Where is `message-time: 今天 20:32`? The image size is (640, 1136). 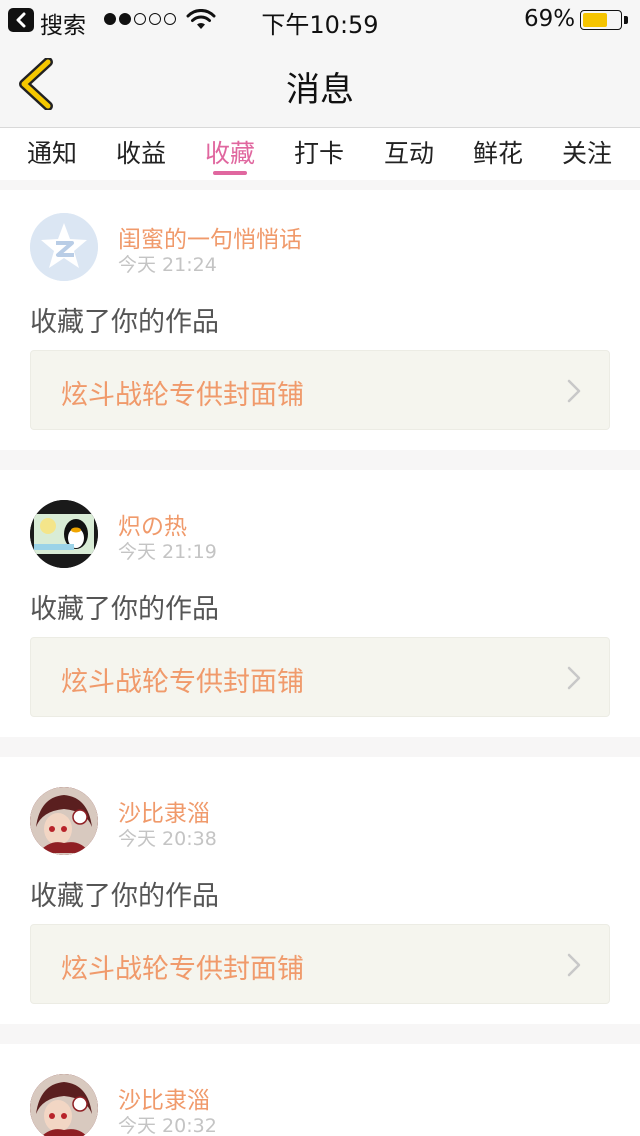 message-time: 今天 20:32 is located at coordinates (167, 1125).